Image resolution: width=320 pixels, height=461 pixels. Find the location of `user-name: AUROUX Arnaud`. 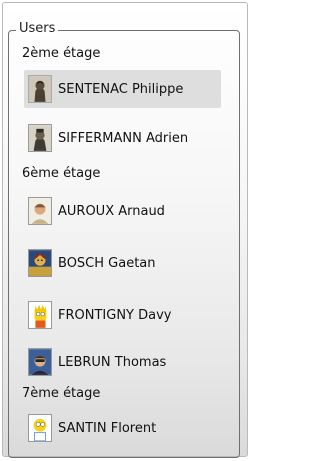

user-name: AUROUX Arnaud is located at coordinates (111, 211).